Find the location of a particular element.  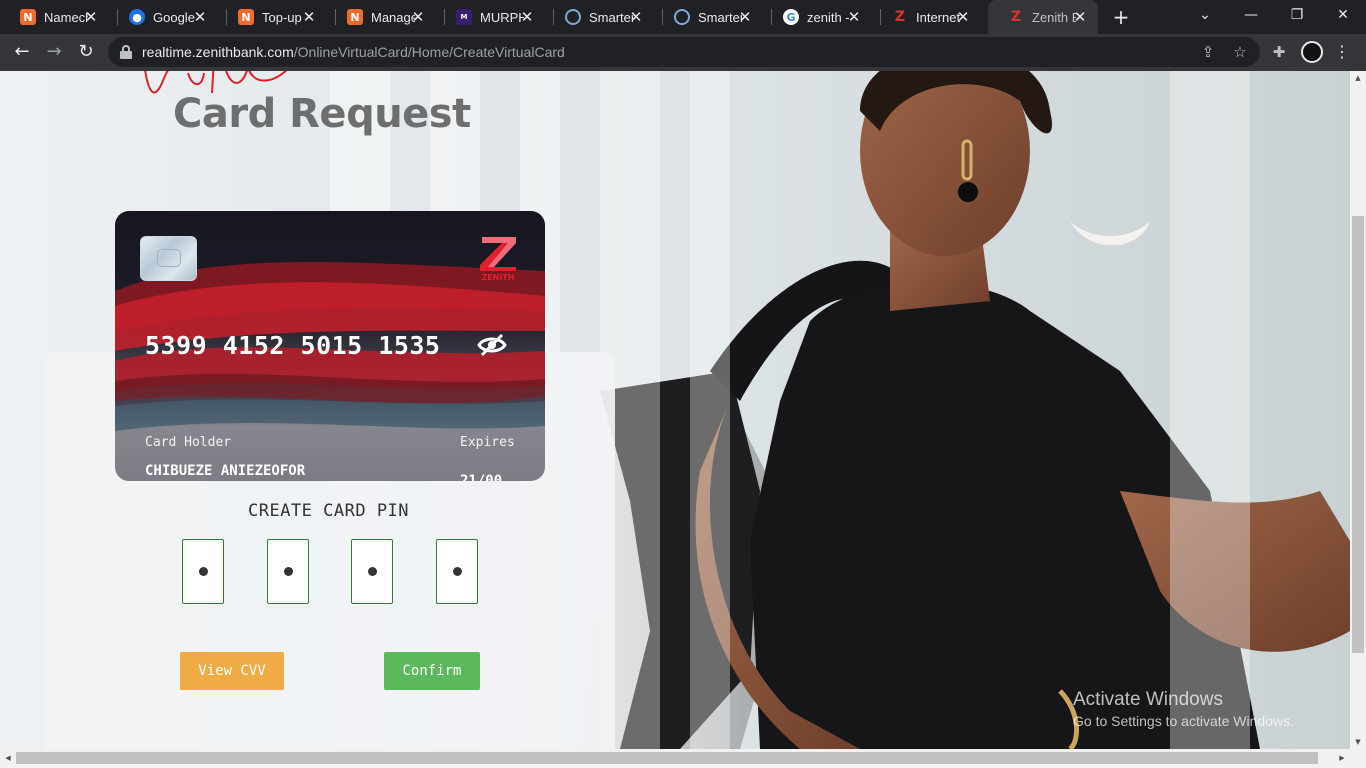

pin-heading: CREATE CARD PIN is located at coordinates (329, 511).